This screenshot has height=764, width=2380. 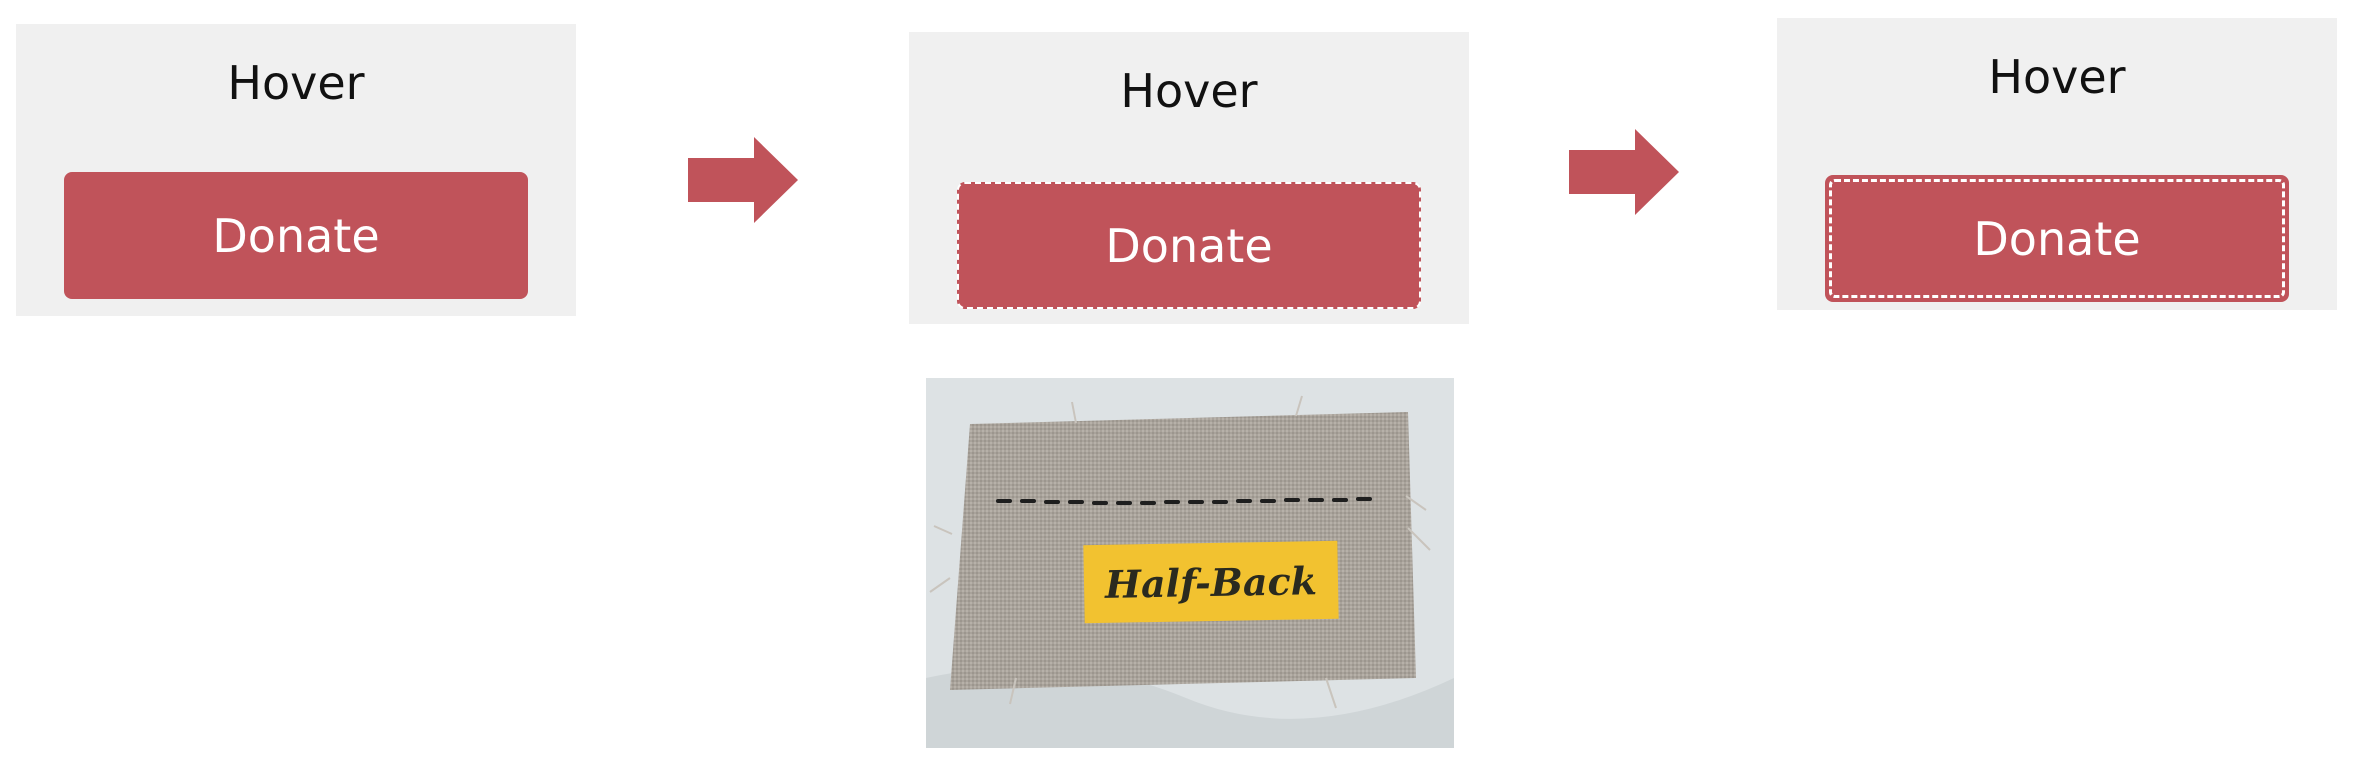 What do you see at coordinates (1211, 582) in the screenshot?
I see `photo-label-text: Half-Back` at bounding box center [1211, 582].